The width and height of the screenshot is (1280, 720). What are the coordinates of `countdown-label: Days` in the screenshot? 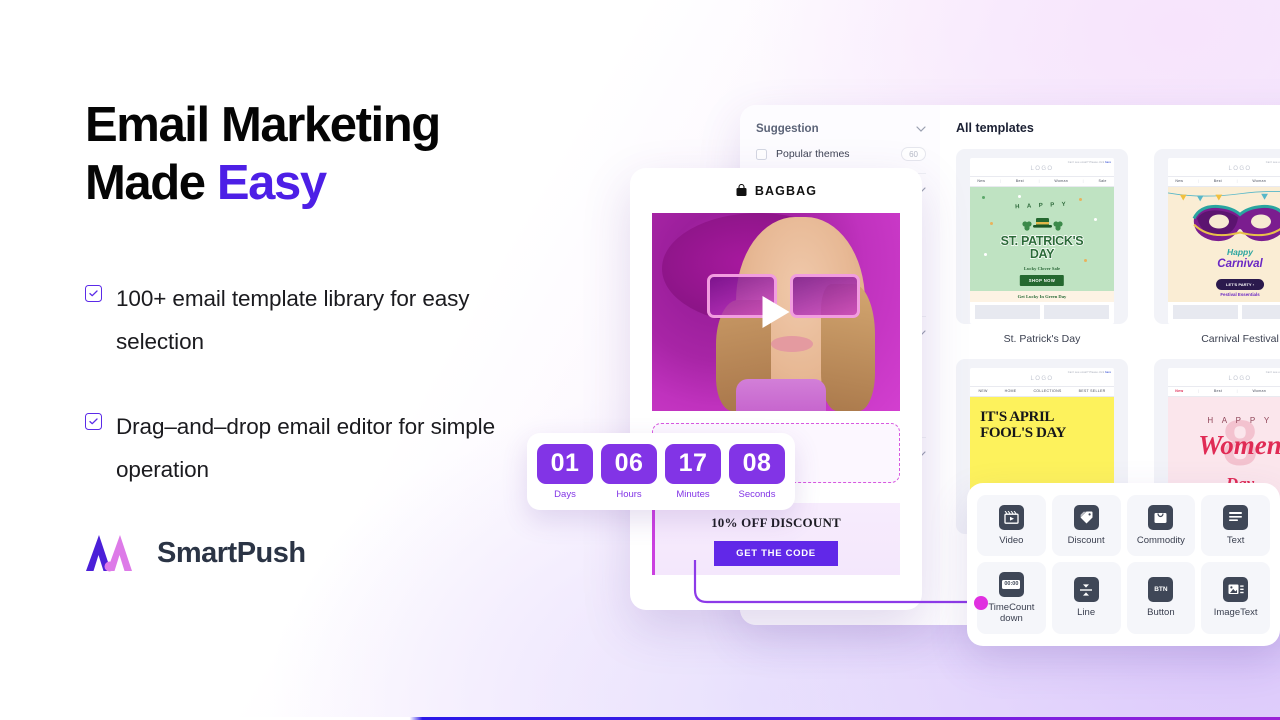 It's located at (565, 494).